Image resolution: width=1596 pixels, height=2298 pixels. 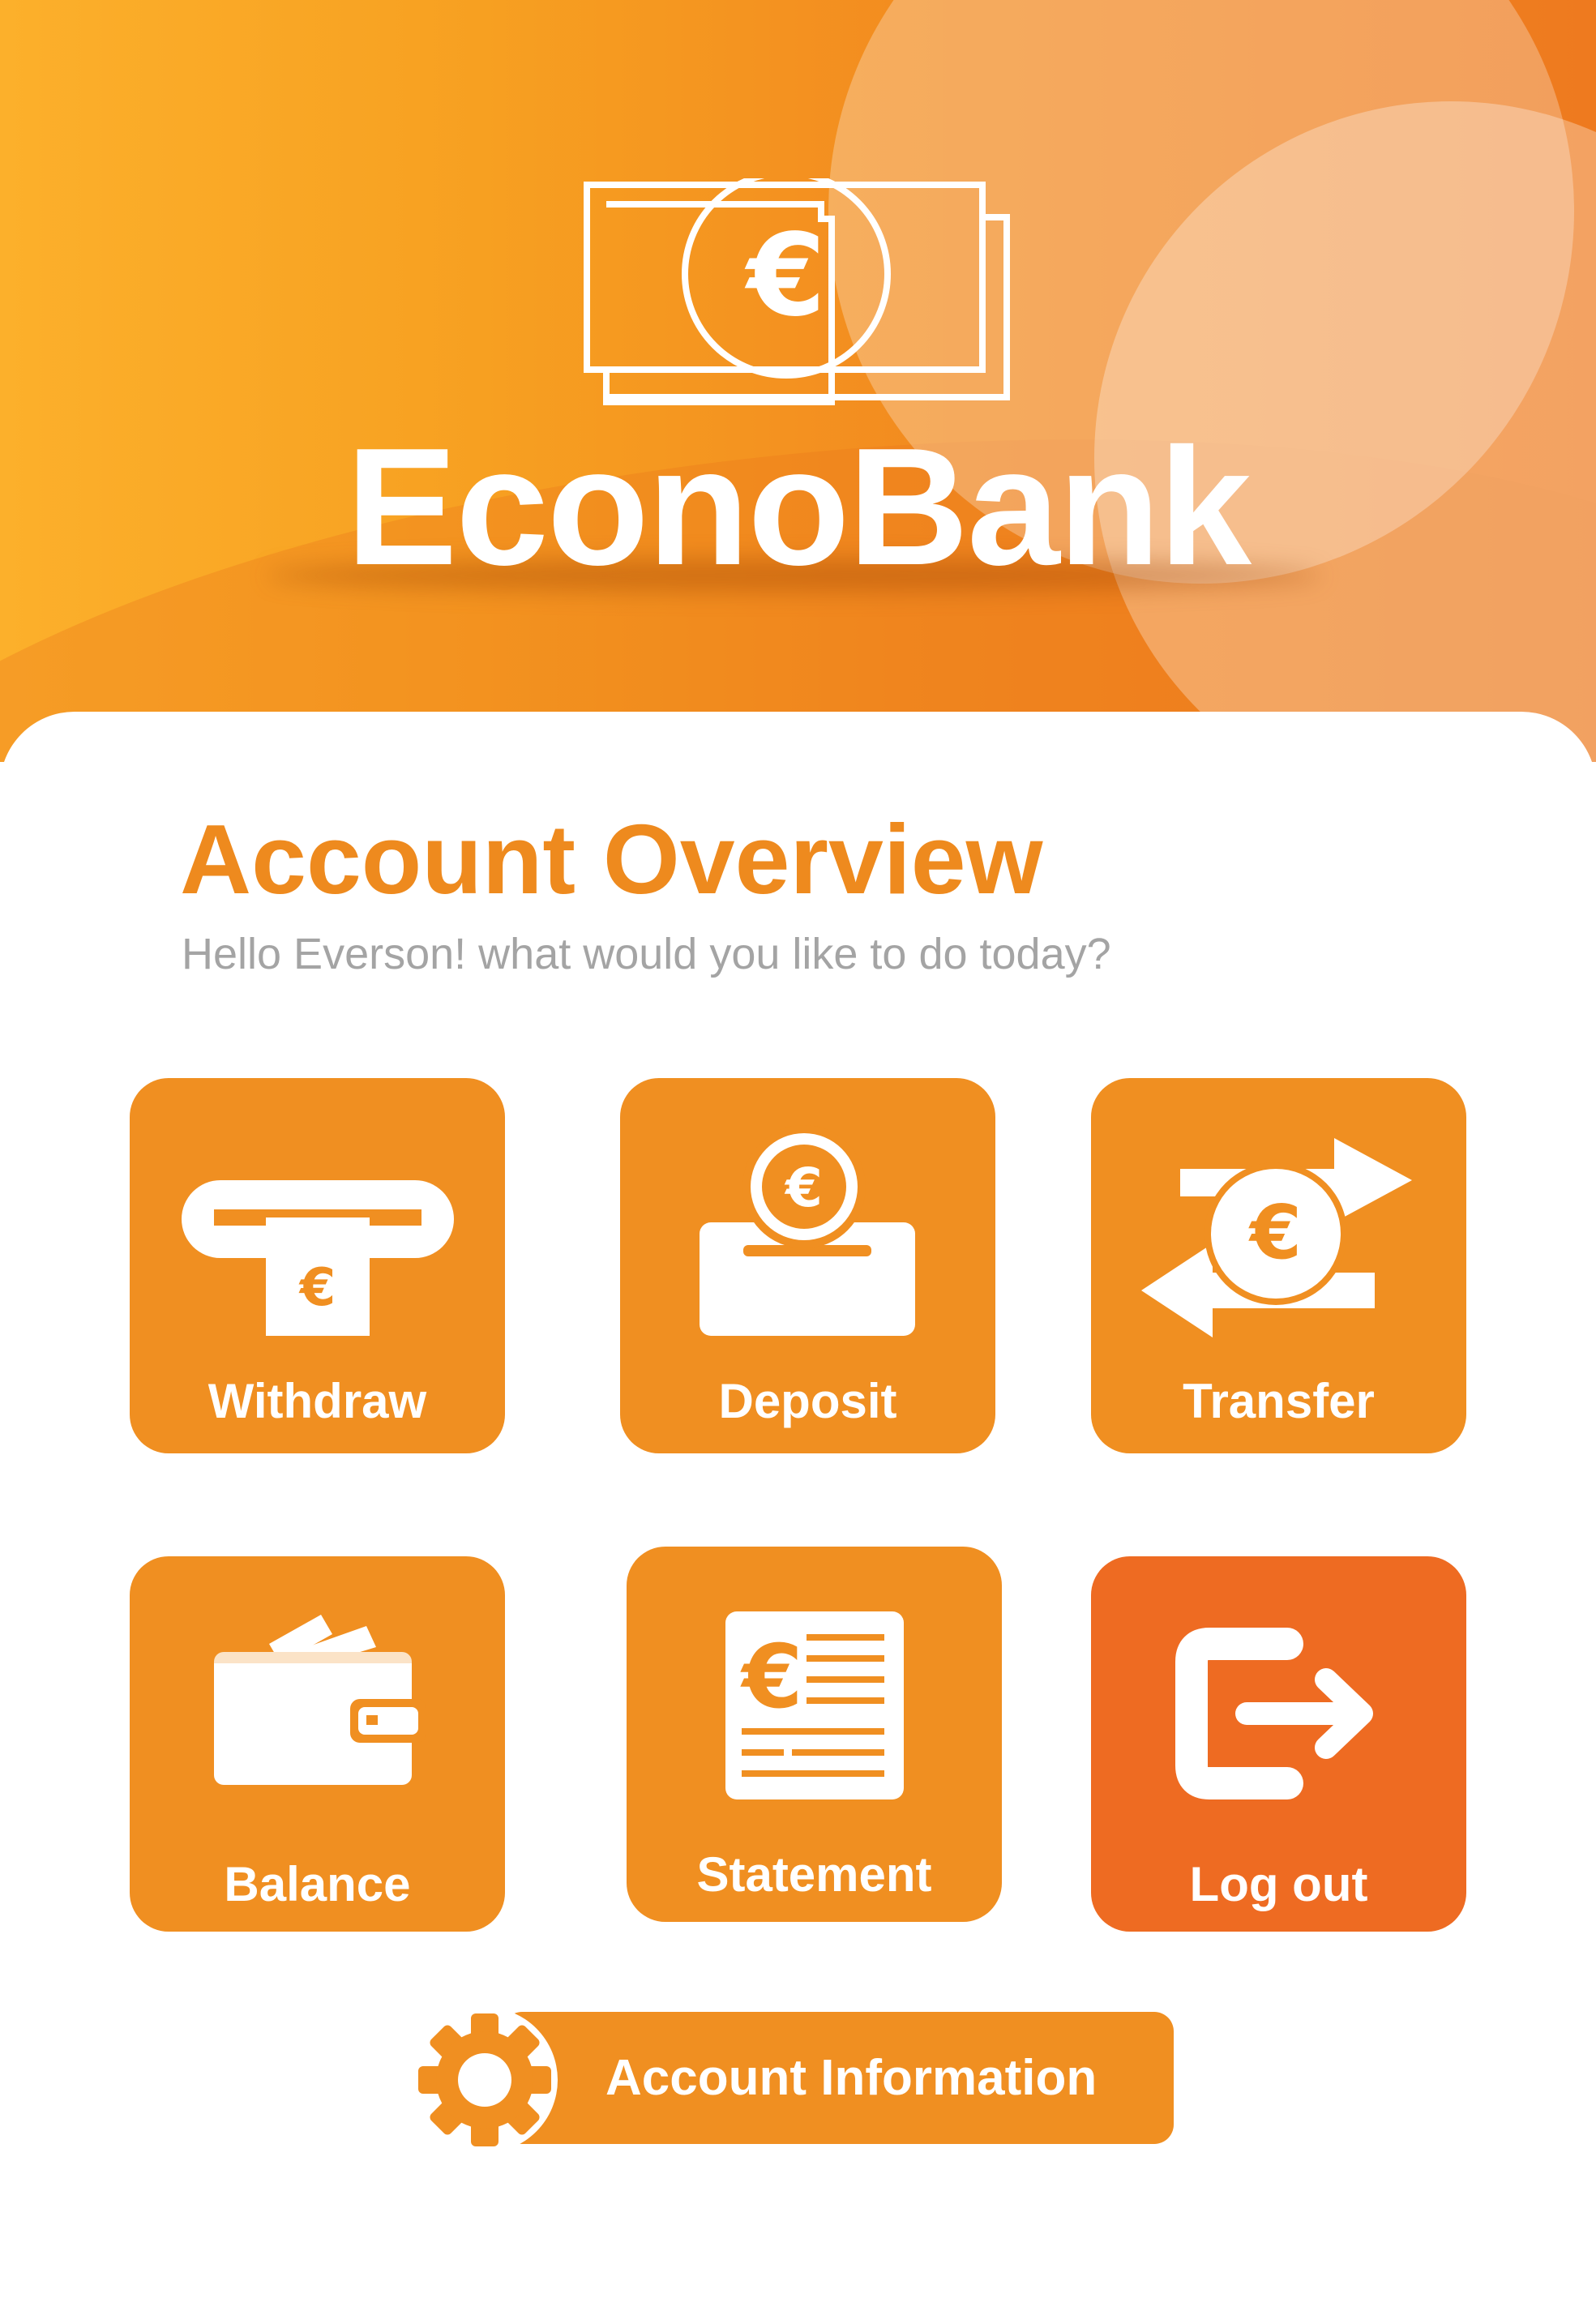 What do you see at coordinates (814, 1735) in the screenshot?
I see `statement-button: € Statement` at bounding box center [814, 1735].